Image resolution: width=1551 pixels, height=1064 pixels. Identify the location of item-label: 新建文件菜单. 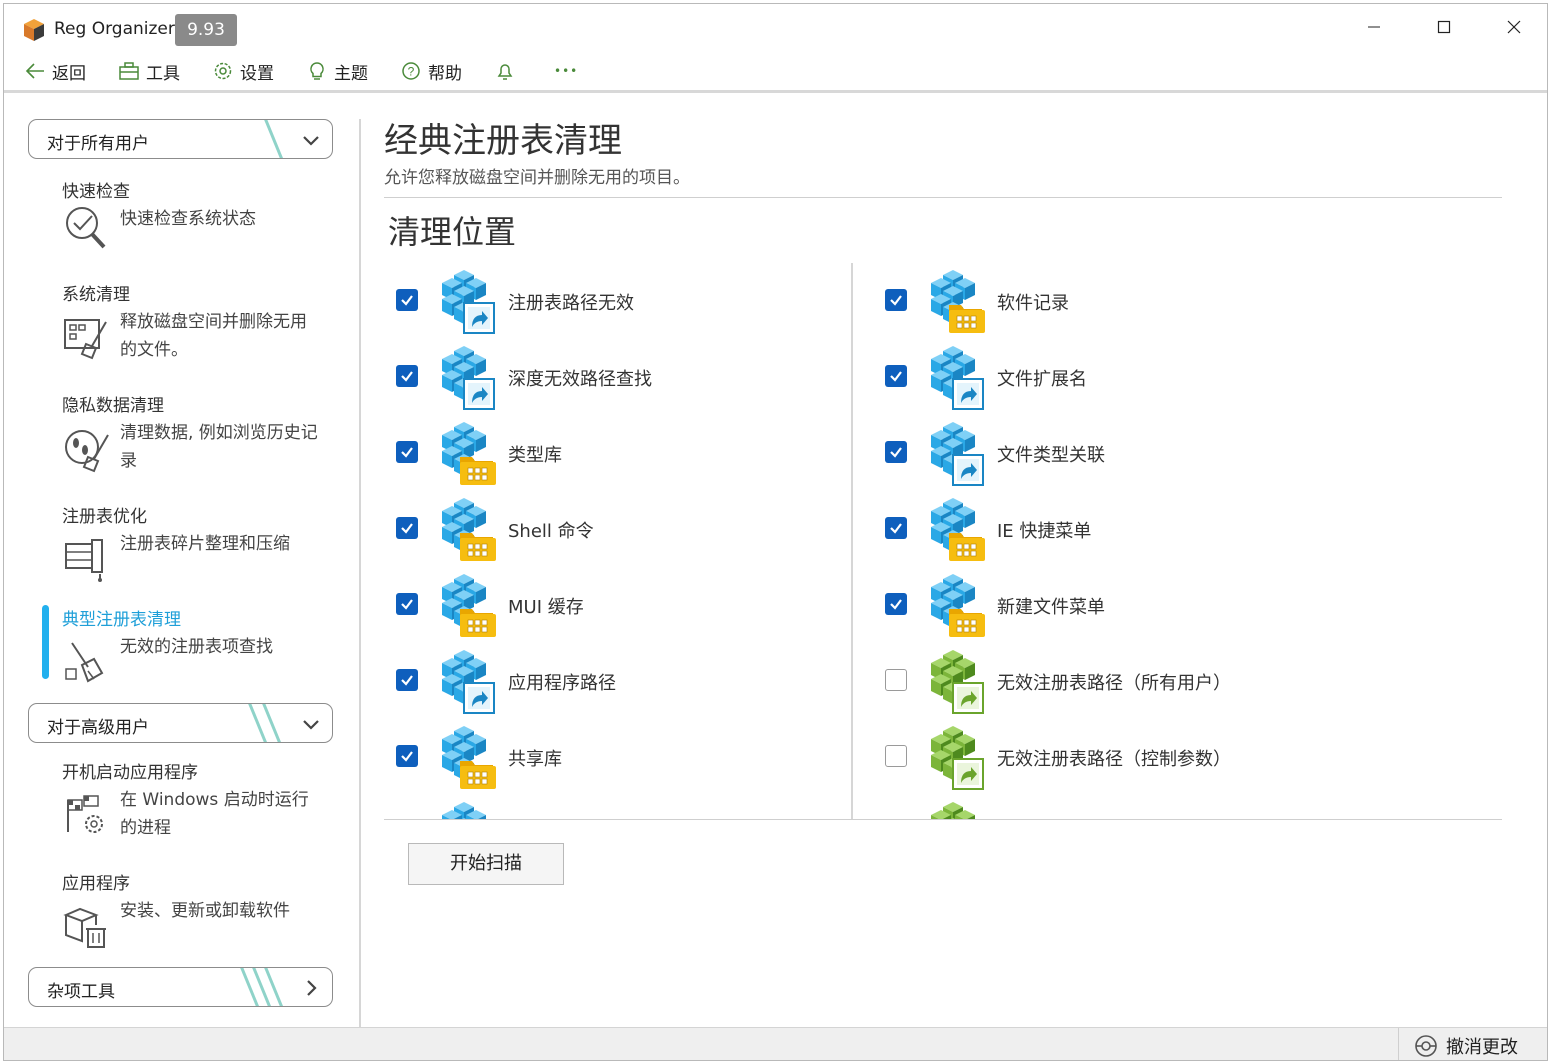
(1051, 607).